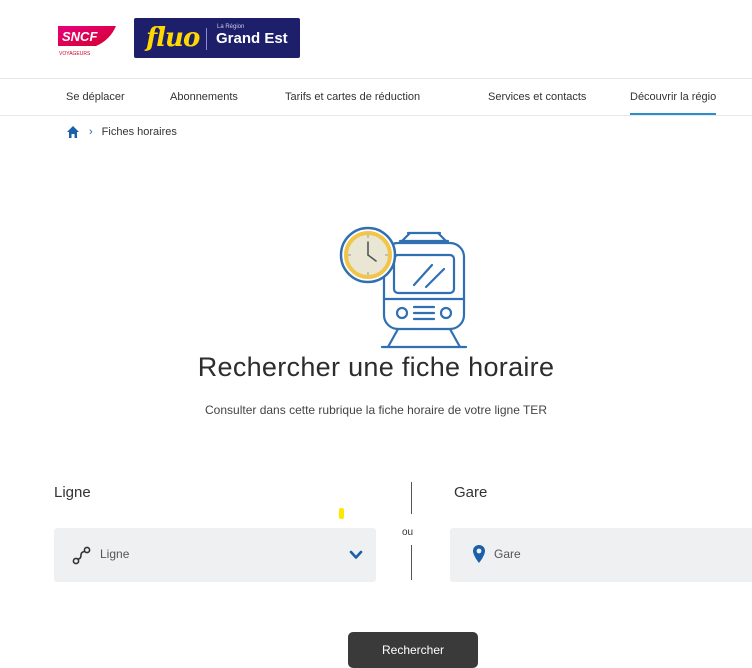 This screenshot has height=668, width=752. Describe the element at coordinates (537, 97) in the screenshot. I see `nav-item-services: Services et contacts` at that location.